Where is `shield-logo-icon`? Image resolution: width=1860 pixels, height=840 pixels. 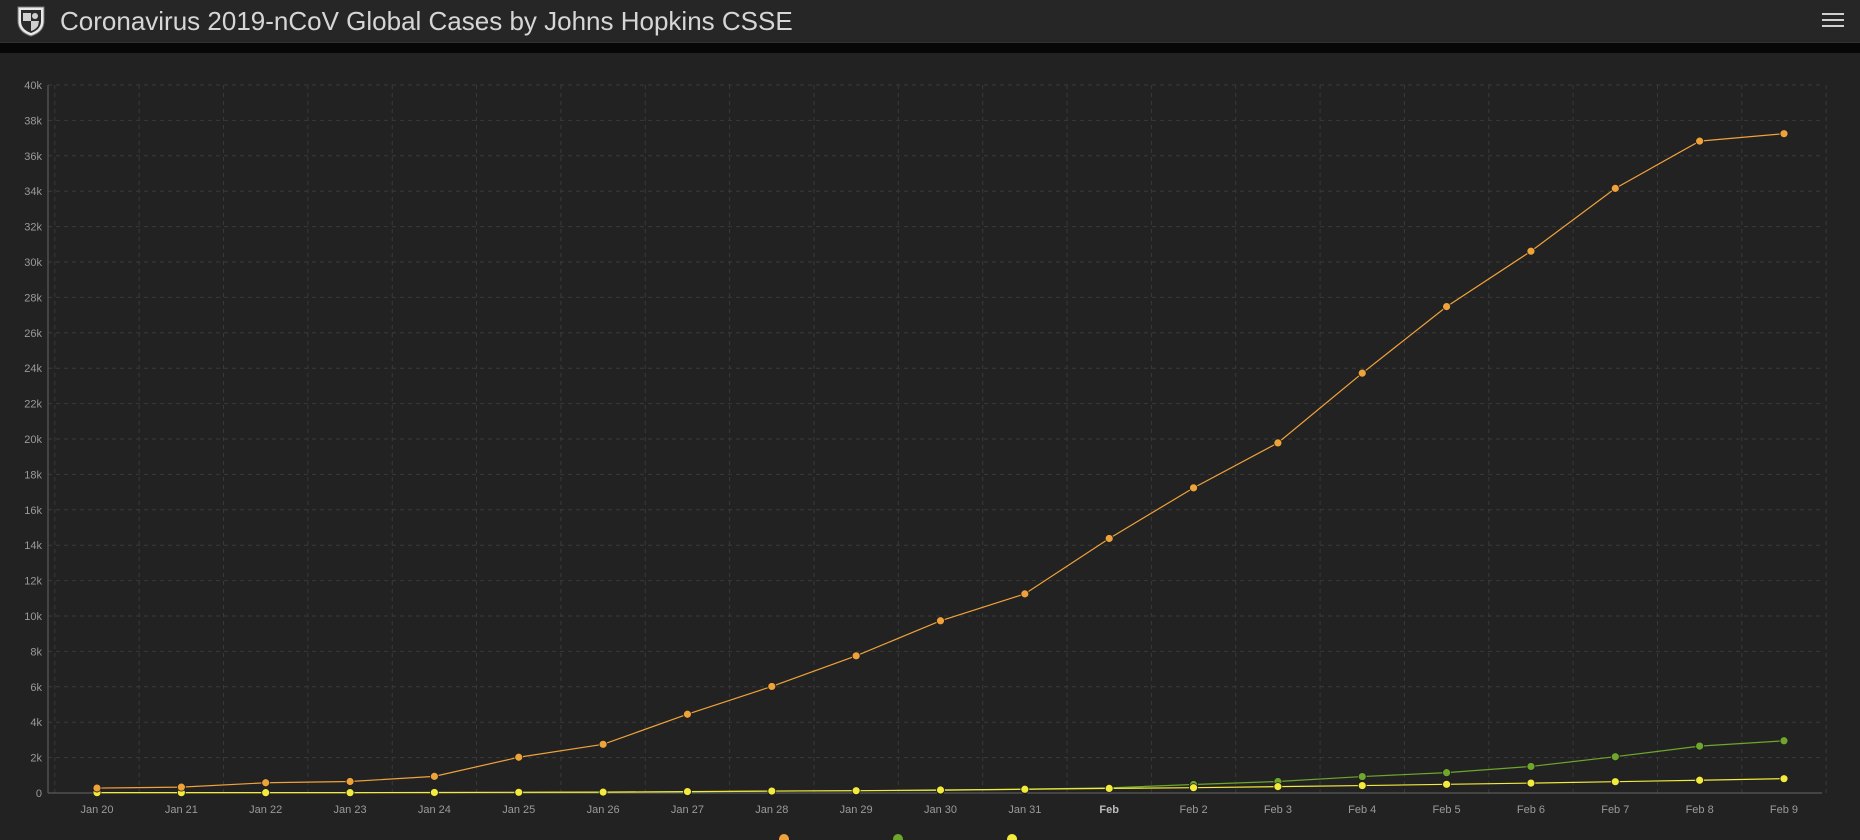
shield-logo-icon is located at coordinates (31, 21).